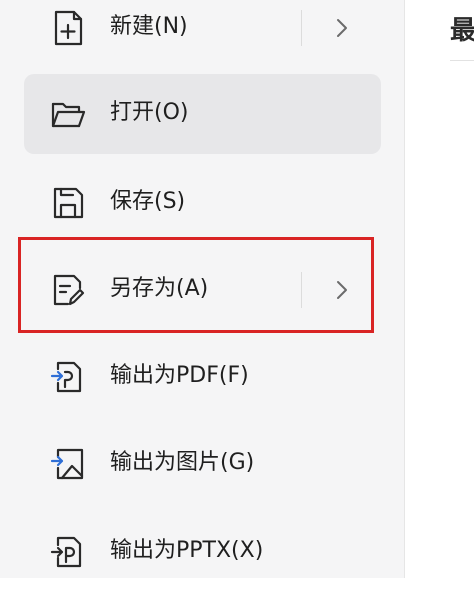 This screenshot has height=592, width=474. I want to click on recent-pane-title: 最, so click(462, 31).